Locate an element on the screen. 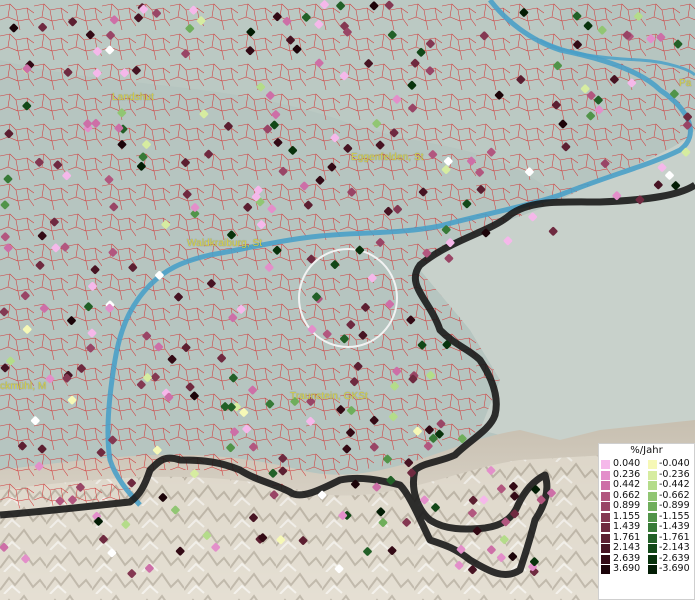  place-label-traunstein: Traunstein, GKSt is located at coordinates (329, 396).